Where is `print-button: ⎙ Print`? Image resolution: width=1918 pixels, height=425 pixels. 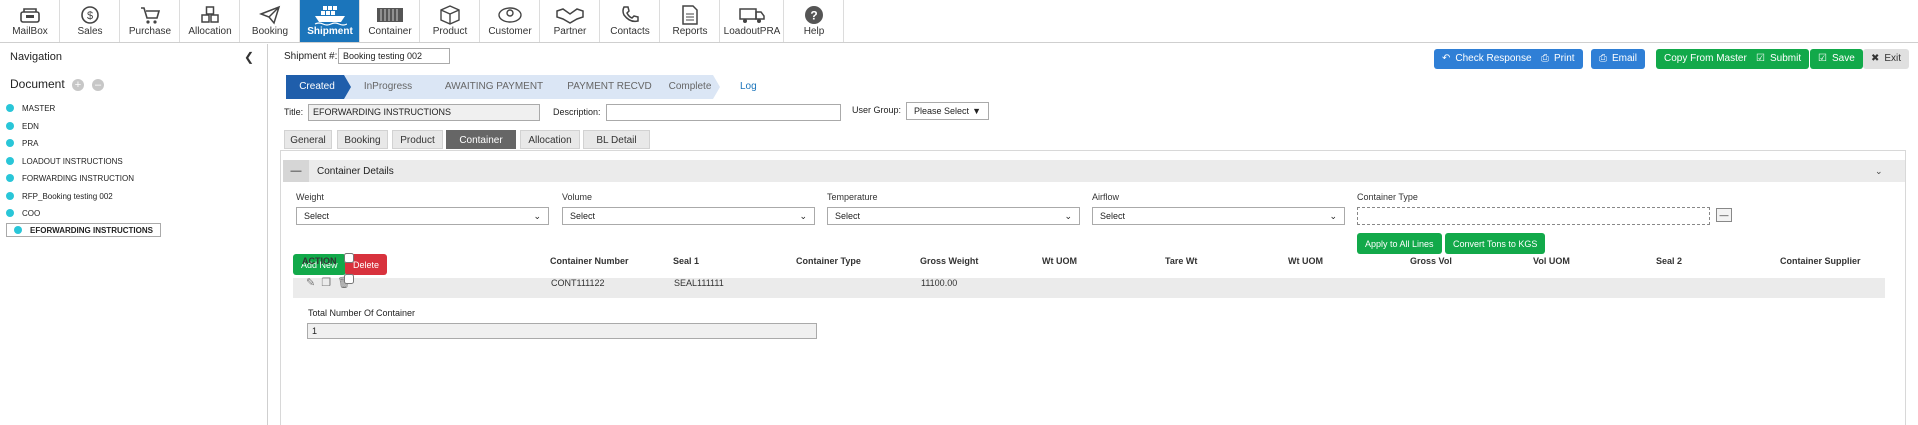 print-button: ⎙ Print is located at coordinates (1558, 59).